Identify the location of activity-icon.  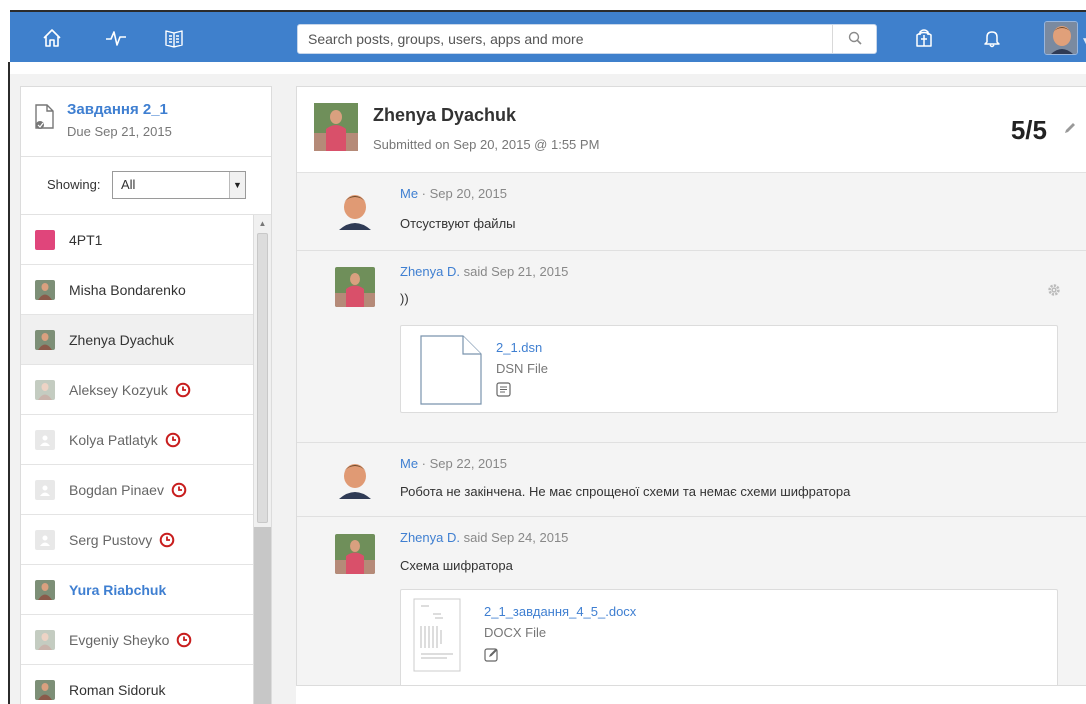
(116, 38).